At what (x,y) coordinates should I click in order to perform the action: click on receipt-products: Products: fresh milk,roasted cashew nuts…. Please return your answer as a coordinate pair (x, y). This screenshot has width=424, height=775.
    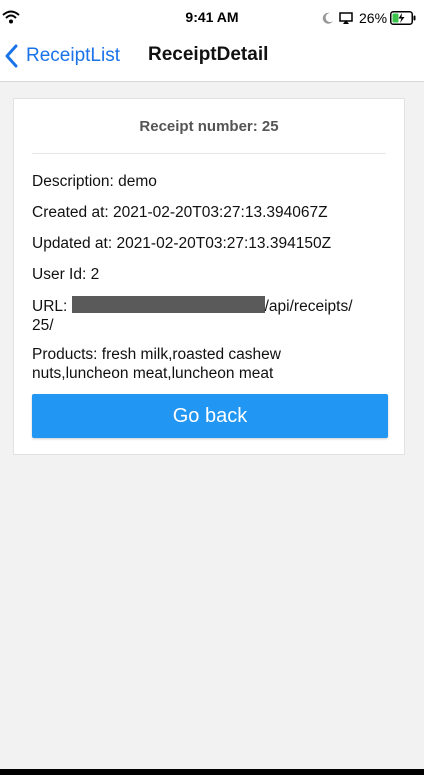
    Looking at the image, I should click on (156, 364).